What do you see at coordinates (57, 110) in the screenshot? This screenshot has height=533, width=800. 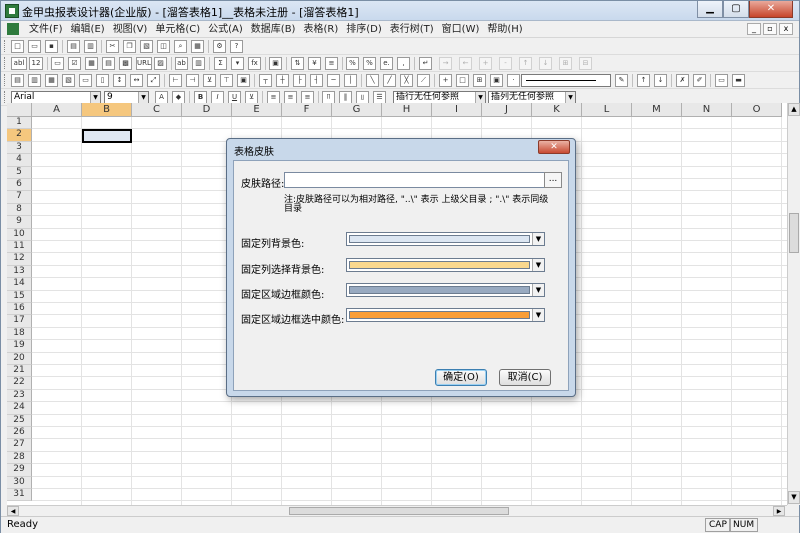 I see `column-header: A` at bounding box center [57, 110].